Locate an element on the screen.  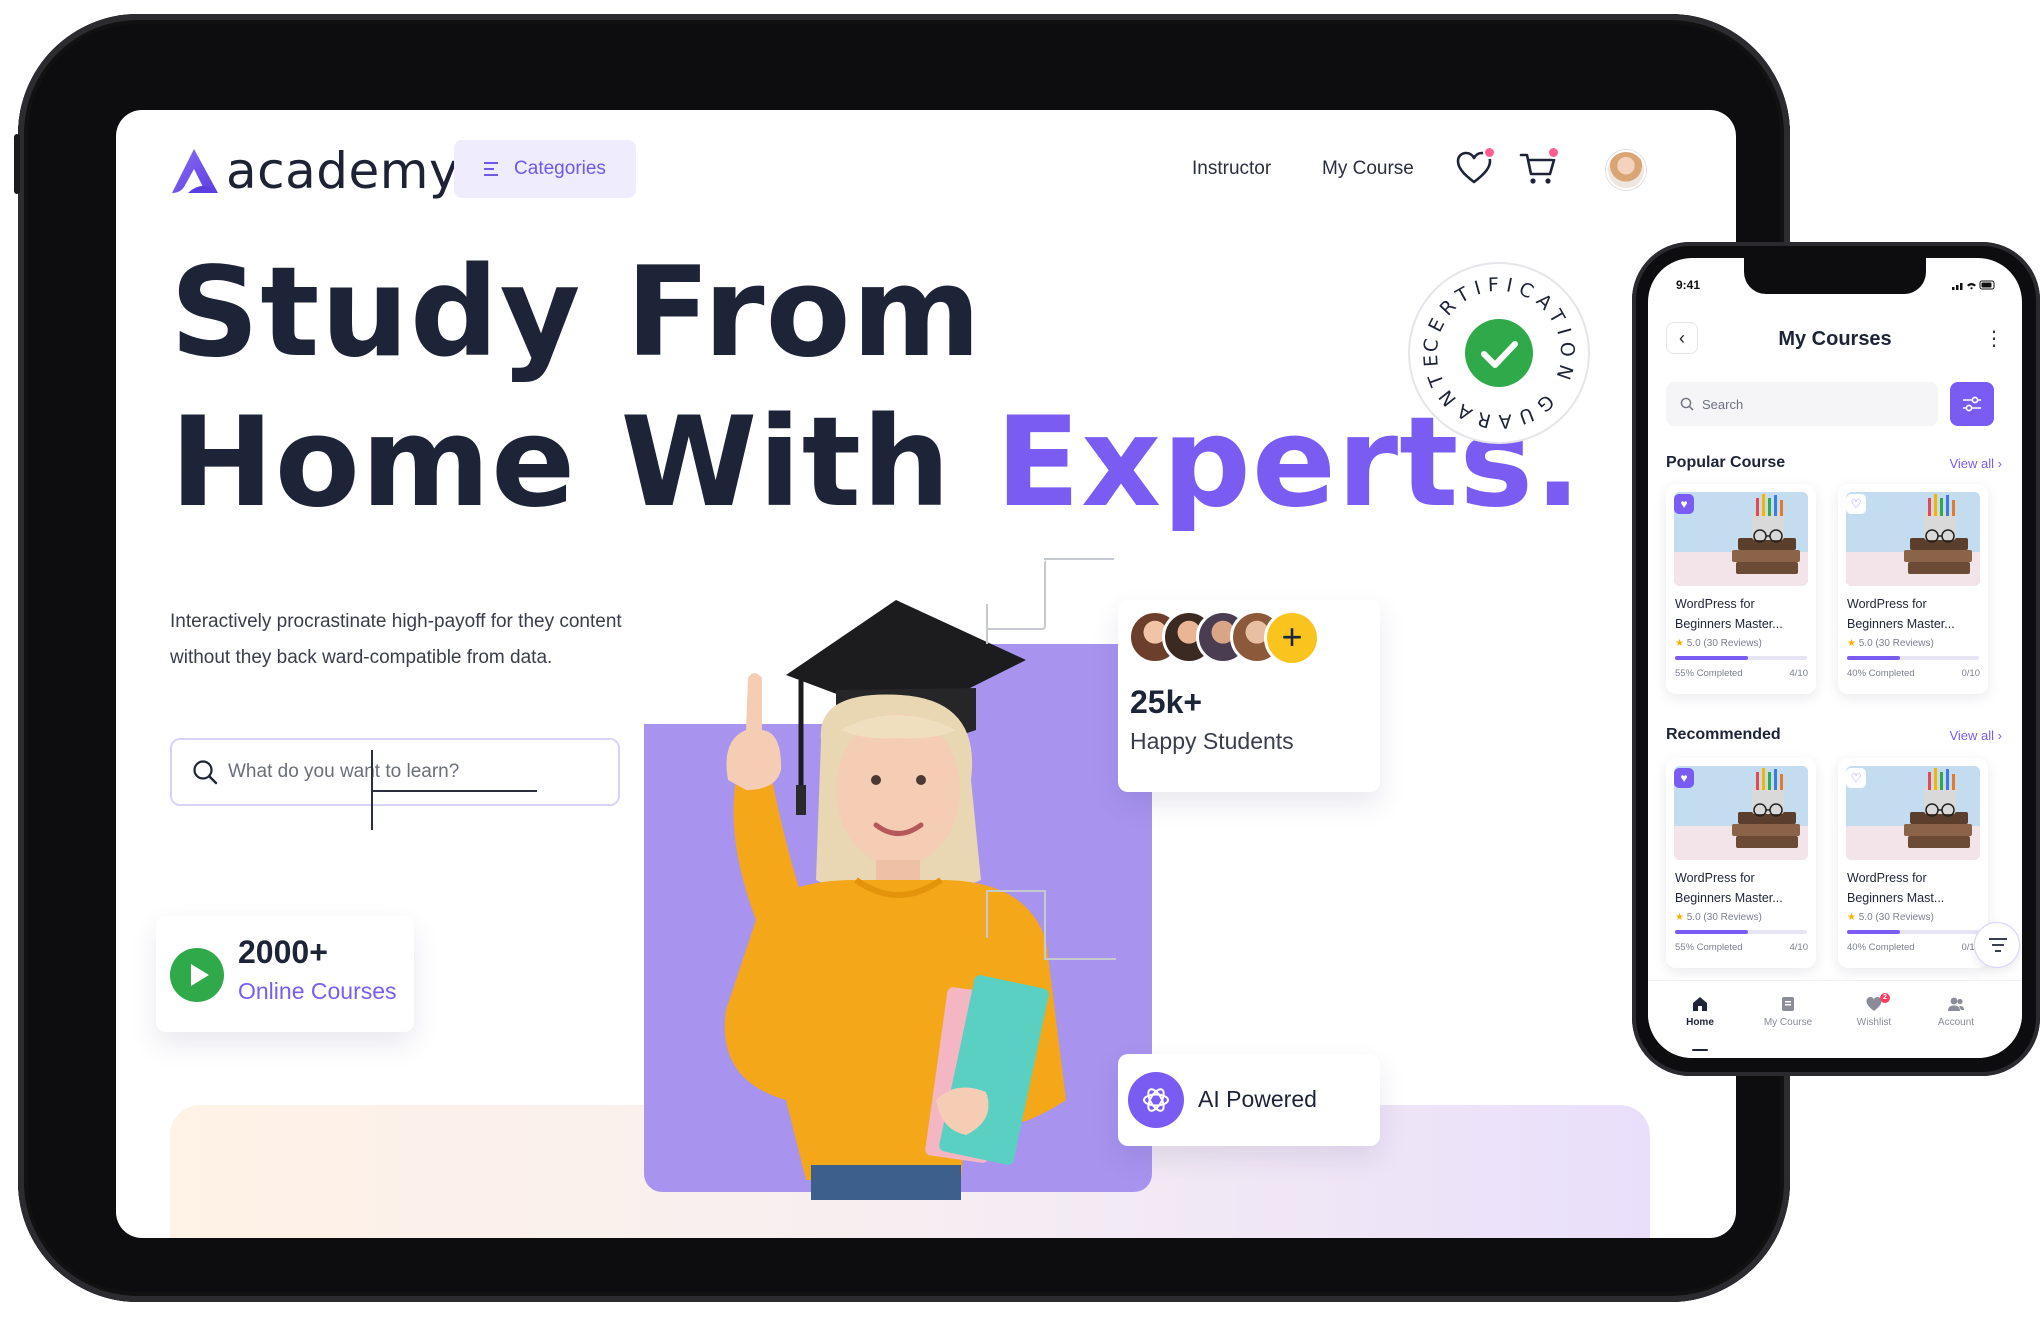
hero-line-1: Study From is located at coordinates (576, 313).